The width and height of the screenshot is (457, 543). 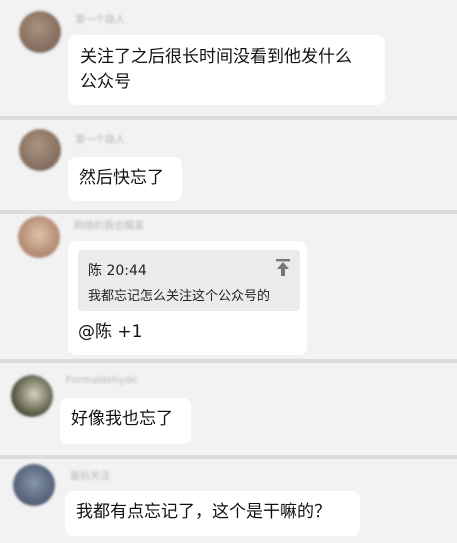 What do you see at coordinates (121, 178) in the screenshot?
I see `message-text: 然后快忘了` at bounding box center [121, 178].